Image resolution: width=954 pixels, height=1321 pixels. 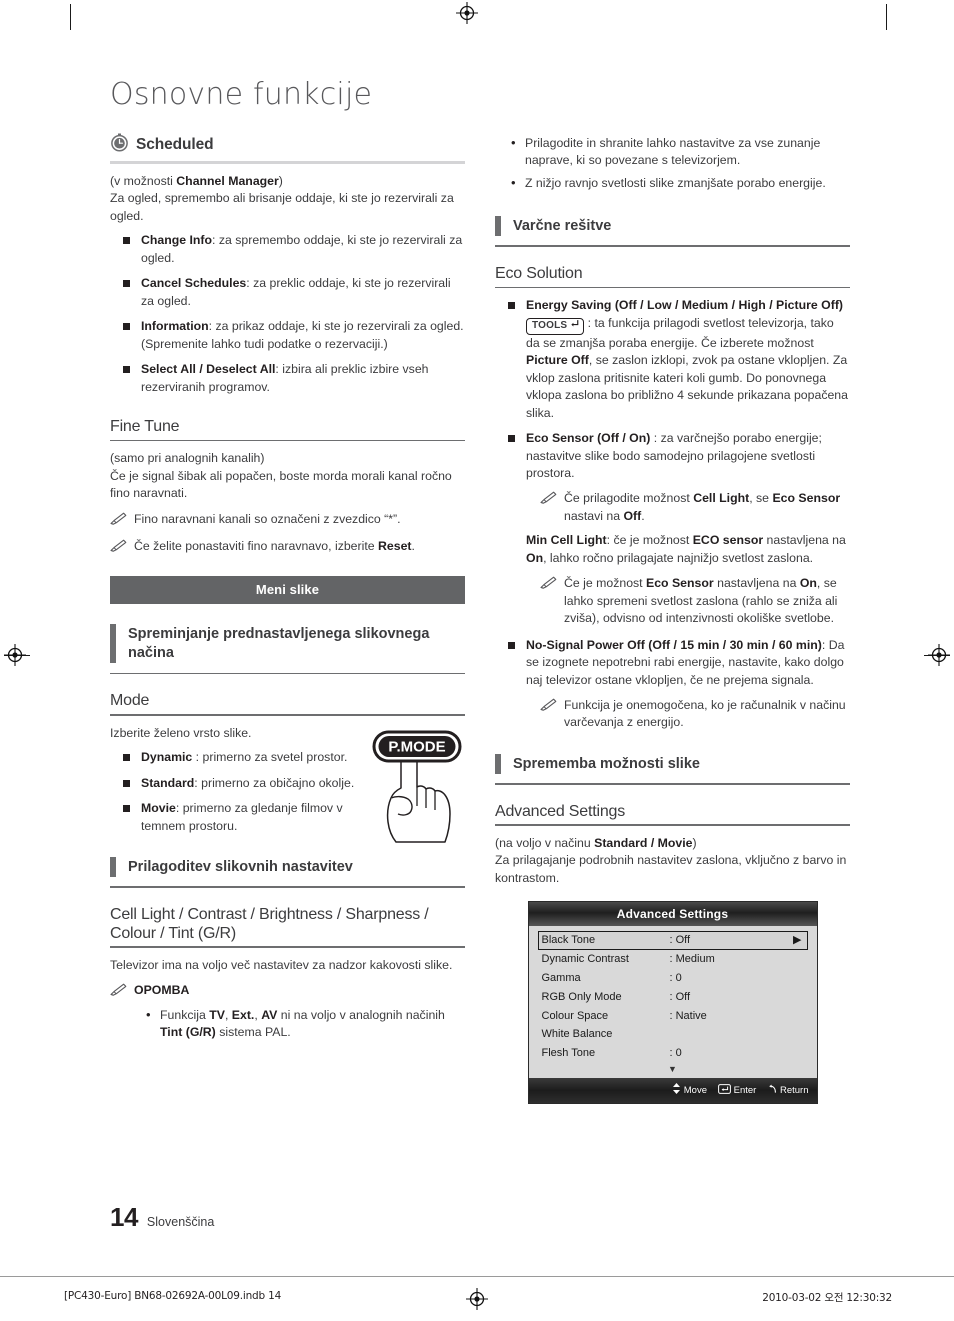 I want to click on osd-row-label: Flesh Tone, so click(x=568, y=1053).